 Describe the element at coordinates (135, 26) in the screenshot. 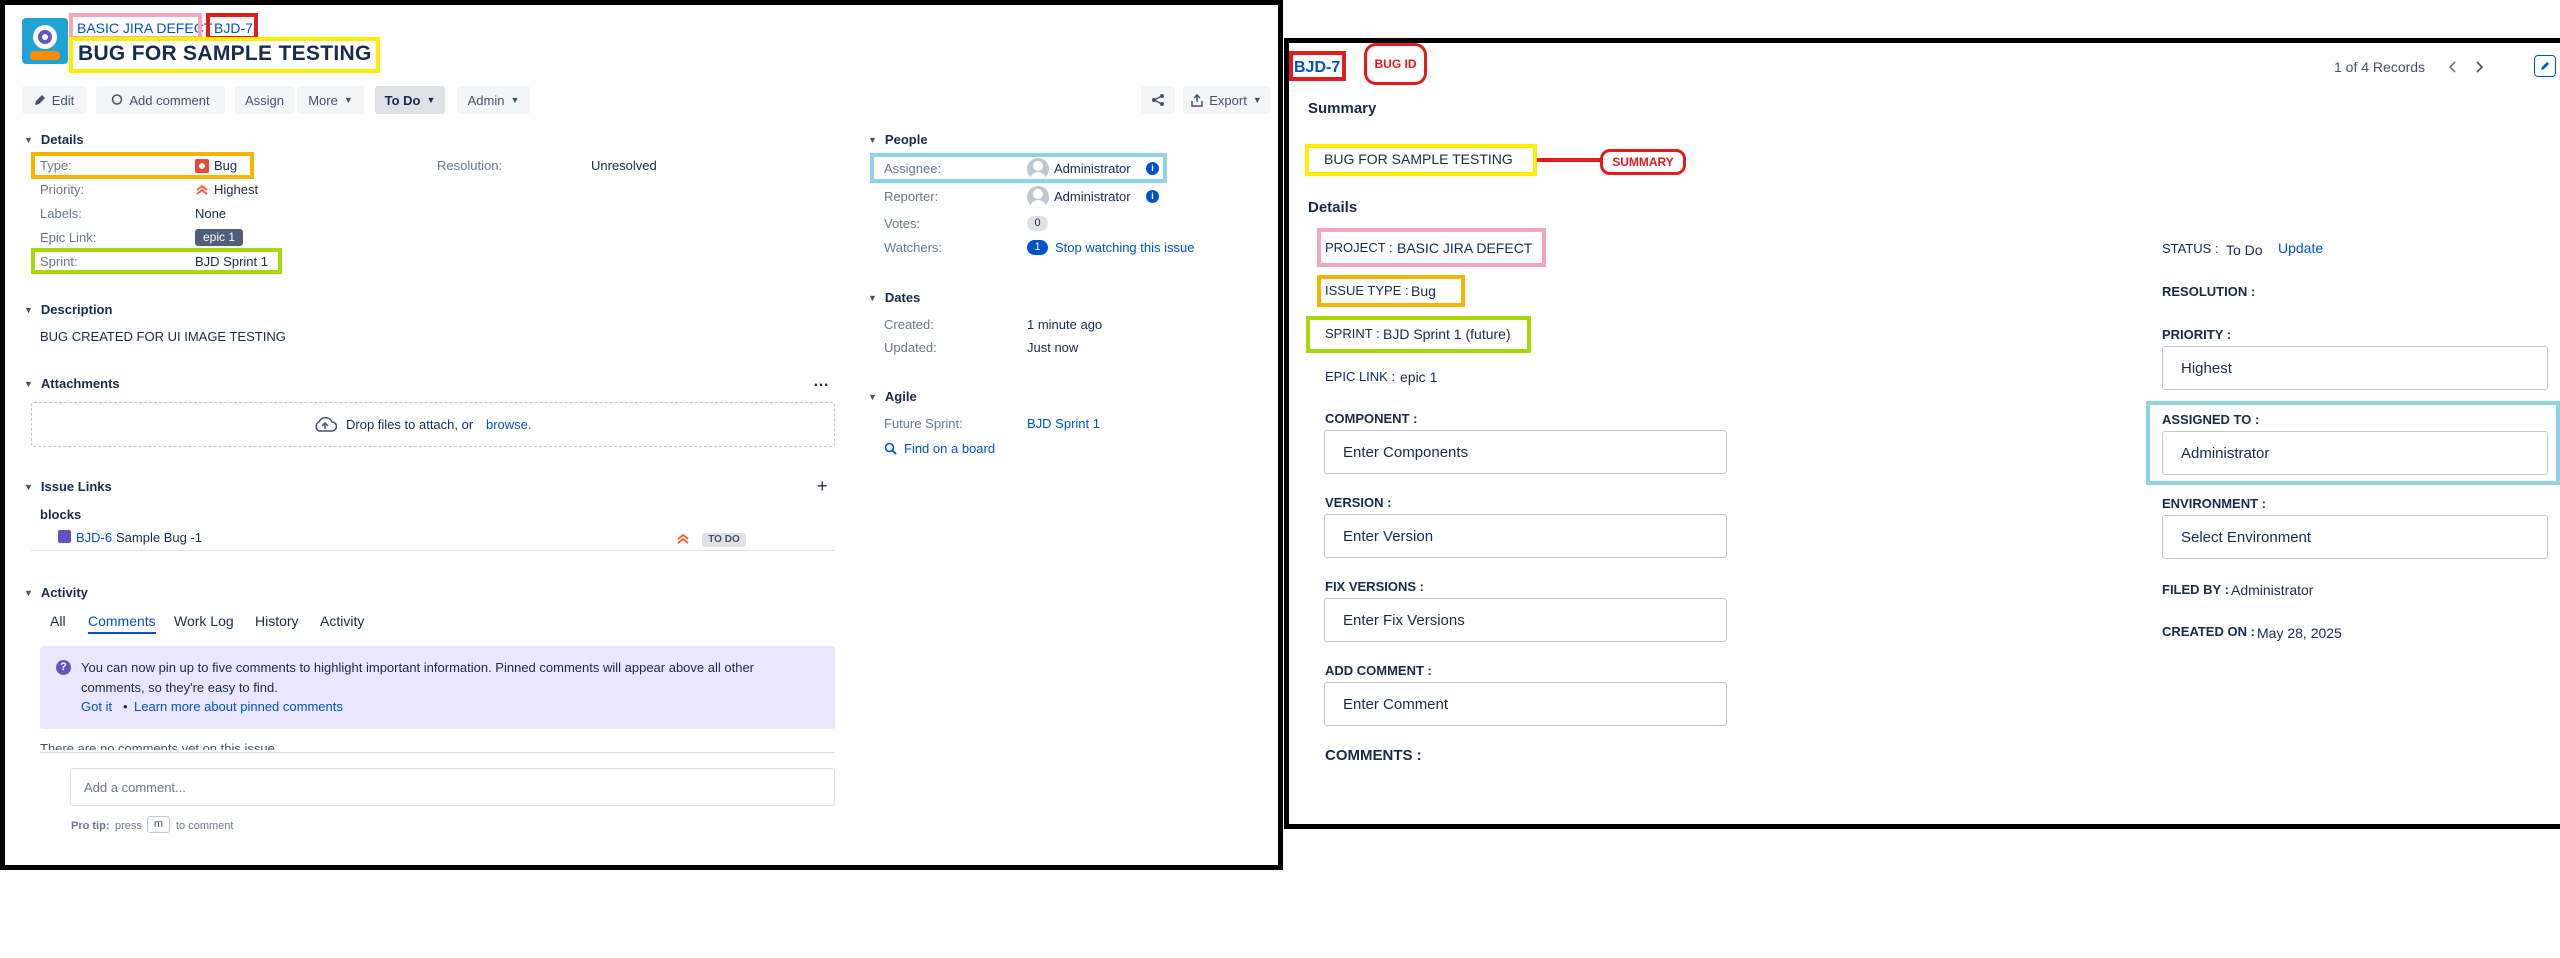

I see `highlight-project` at that location.